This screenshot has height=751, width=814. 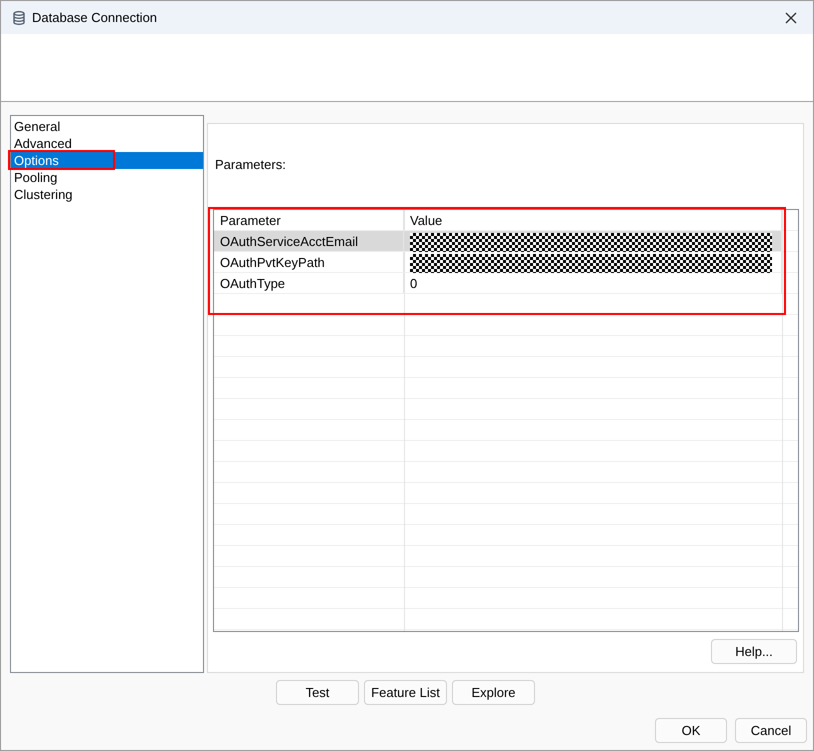 What do you see at coordinates (107, 194) in the screenshot?
I see `sidebar-item: Clustering` at bounding box center [107, 194].